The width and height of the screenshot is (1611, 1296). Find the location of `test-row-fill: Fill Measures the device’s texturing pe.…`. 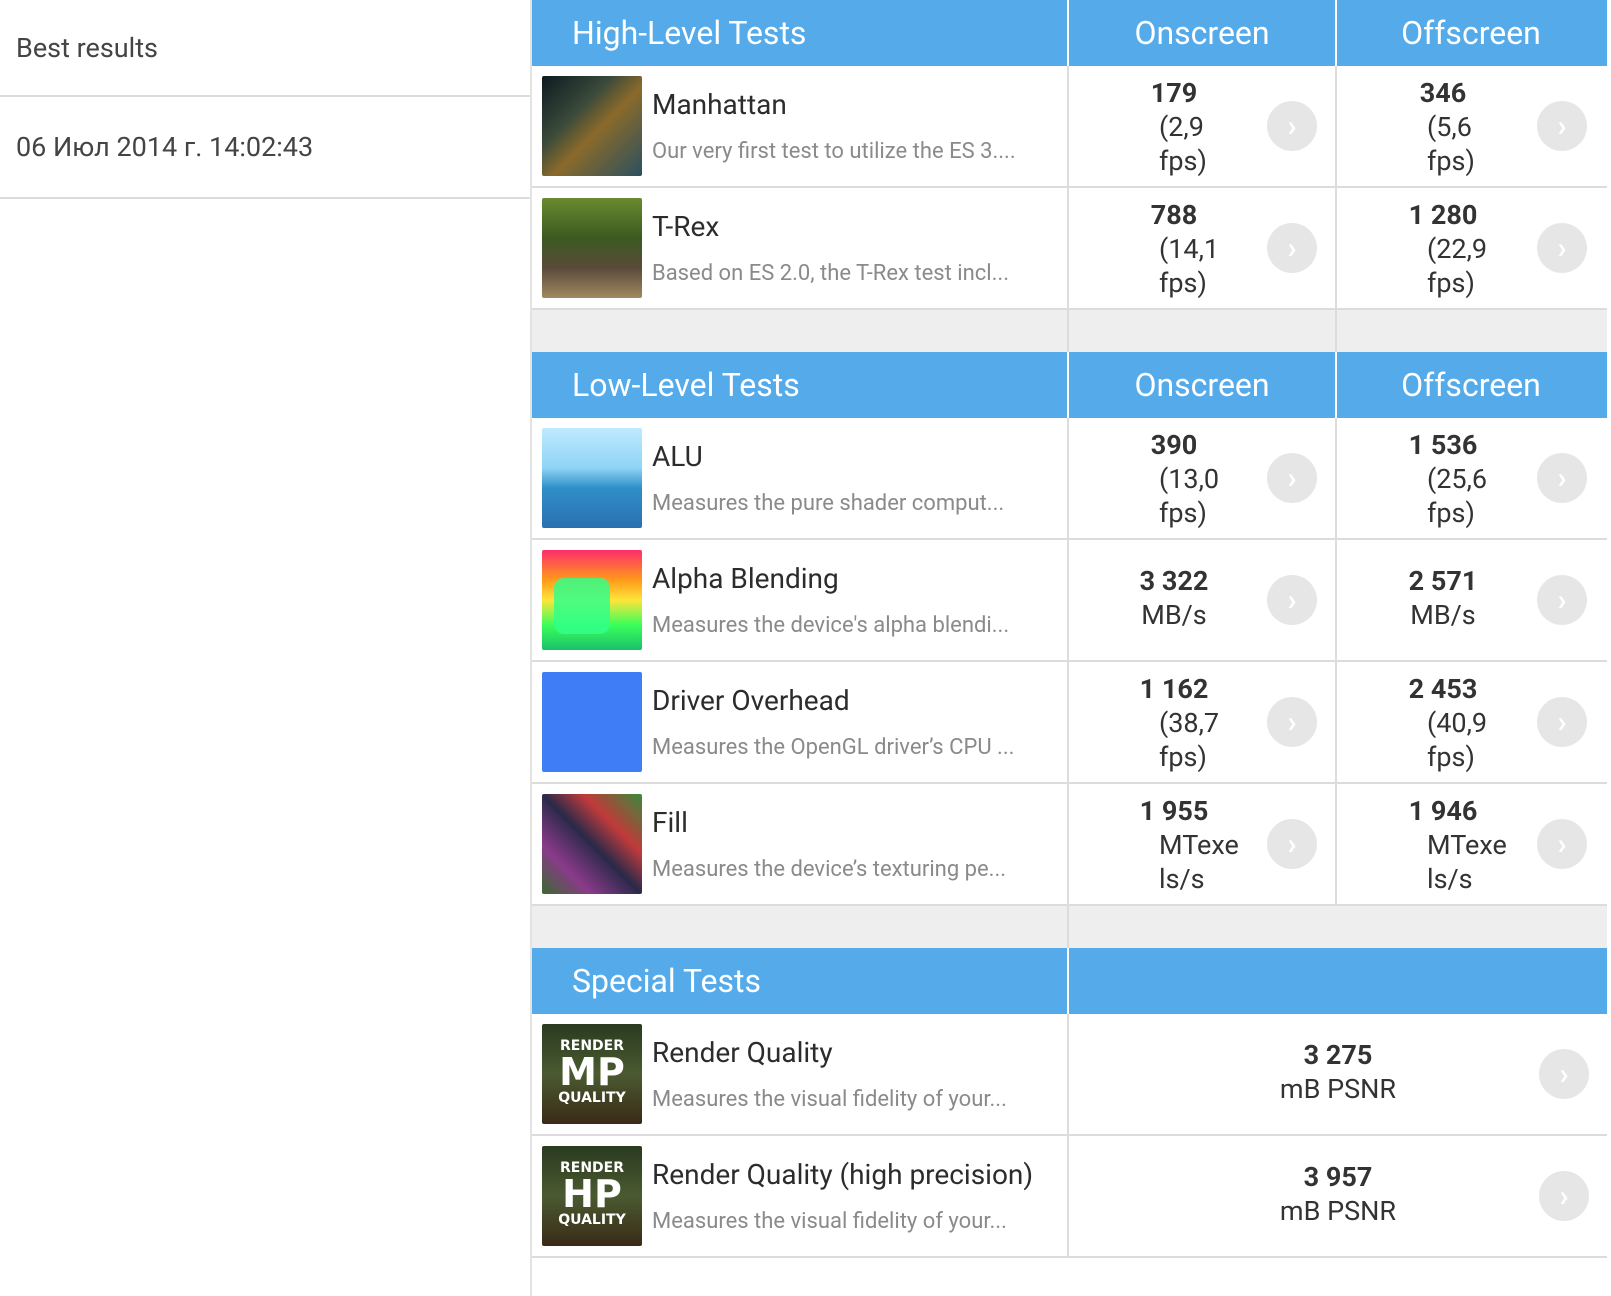

test-row-fill: Fill Measures the device’s texturing pe.… is located at coordinates (1069, 845).